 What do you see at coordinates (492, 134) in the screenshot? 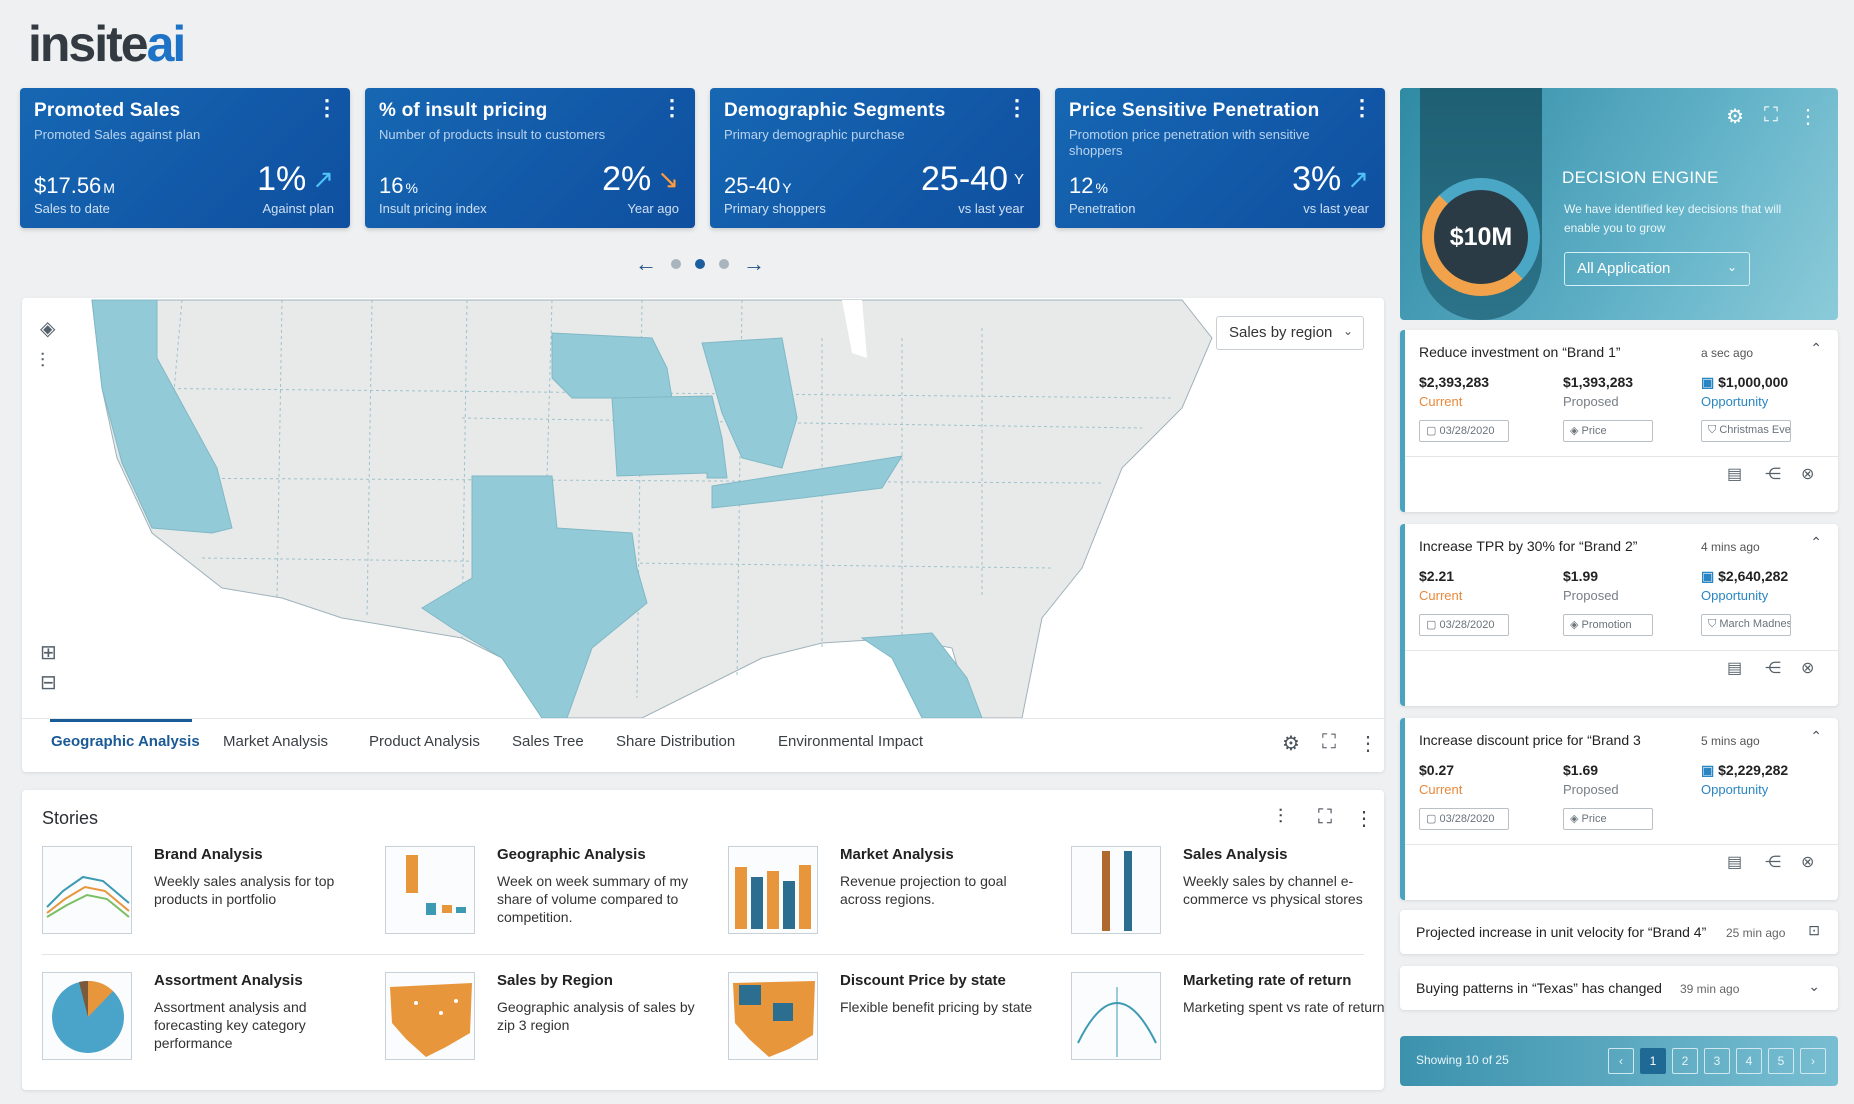
I see `kpi-subtitle: Number of products insult to customers` at bounding box center [492, 134].